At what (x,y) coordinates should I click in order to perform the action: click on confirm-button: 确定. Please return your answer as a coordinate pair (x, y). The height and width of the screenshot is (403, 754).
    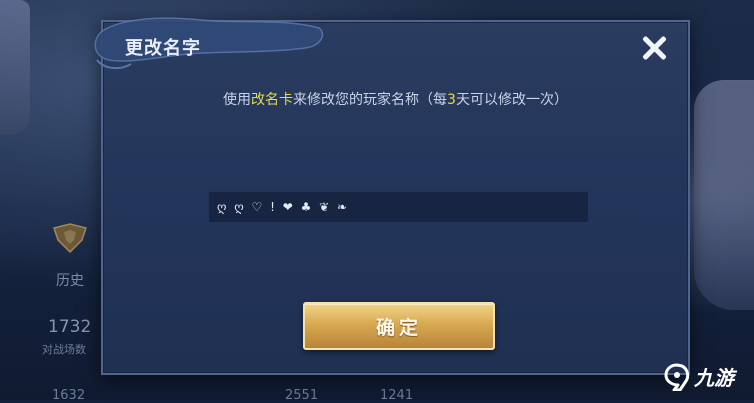
    Looking at the image, I should click on (399, 326).